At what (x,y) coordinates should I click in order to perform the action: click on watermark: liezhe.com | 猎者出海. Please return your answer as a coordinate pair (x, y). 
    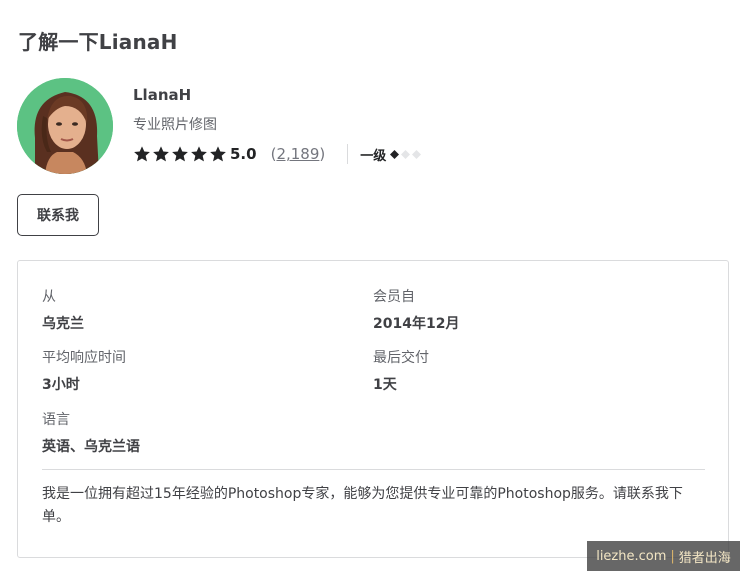
    Looking at the image, I should click on (663, 556).